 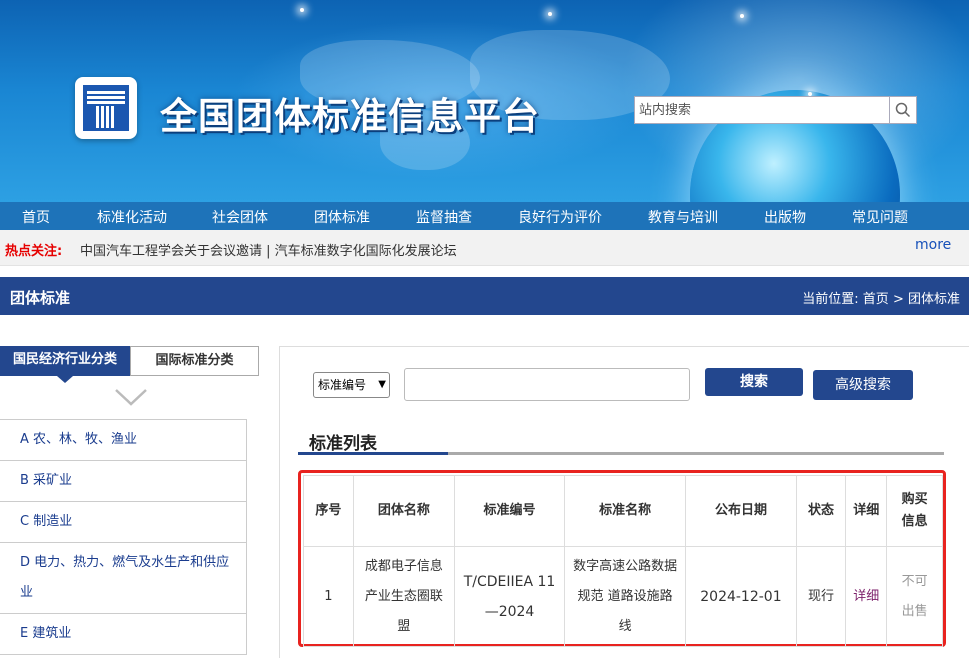 What do you see at coordinates (866, 596) in the screenshot?
I see `detail-link: 详细` at bounding box center [866, 596].